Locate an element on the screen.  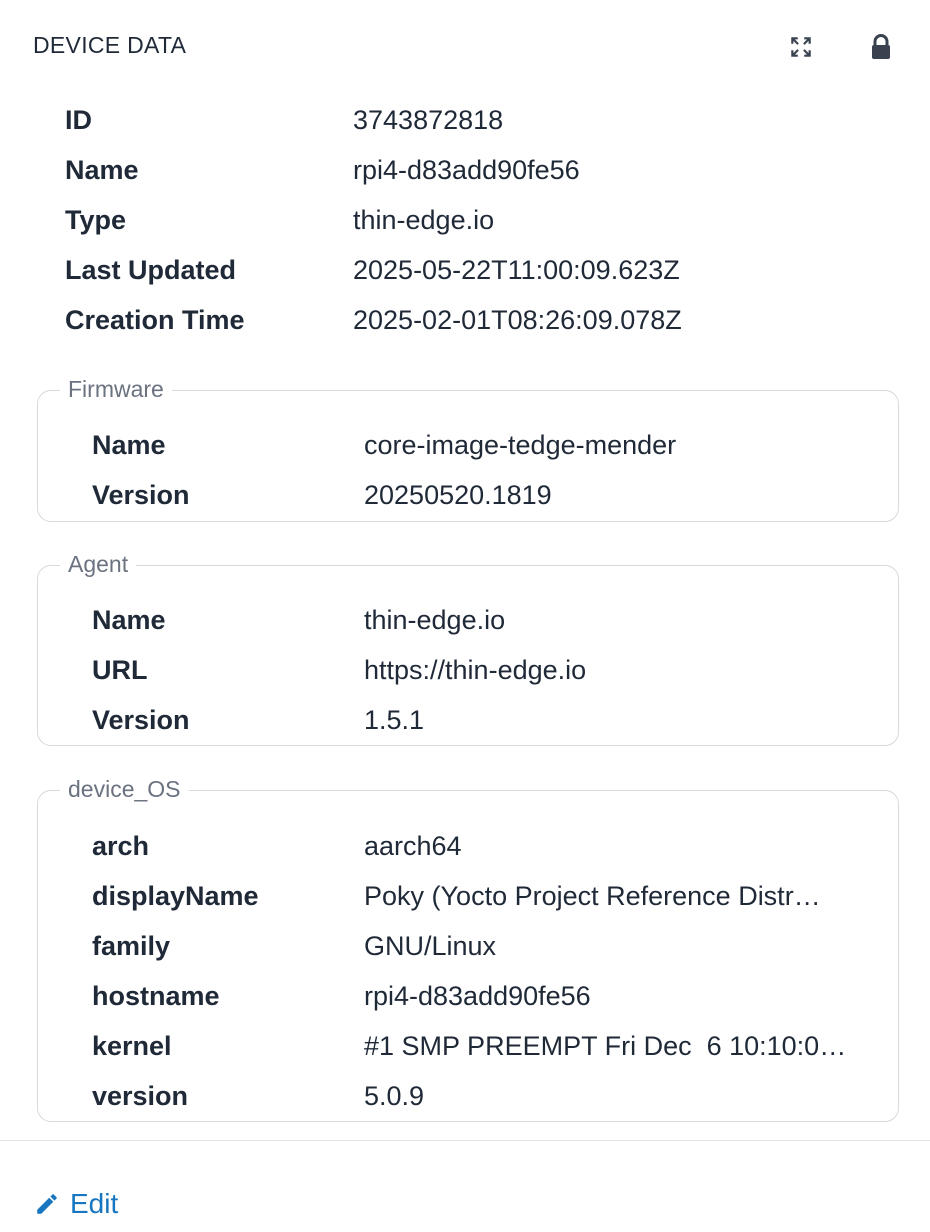
agent-row-url: URL https://thin-edge.io is located at coordinates (492, 670).